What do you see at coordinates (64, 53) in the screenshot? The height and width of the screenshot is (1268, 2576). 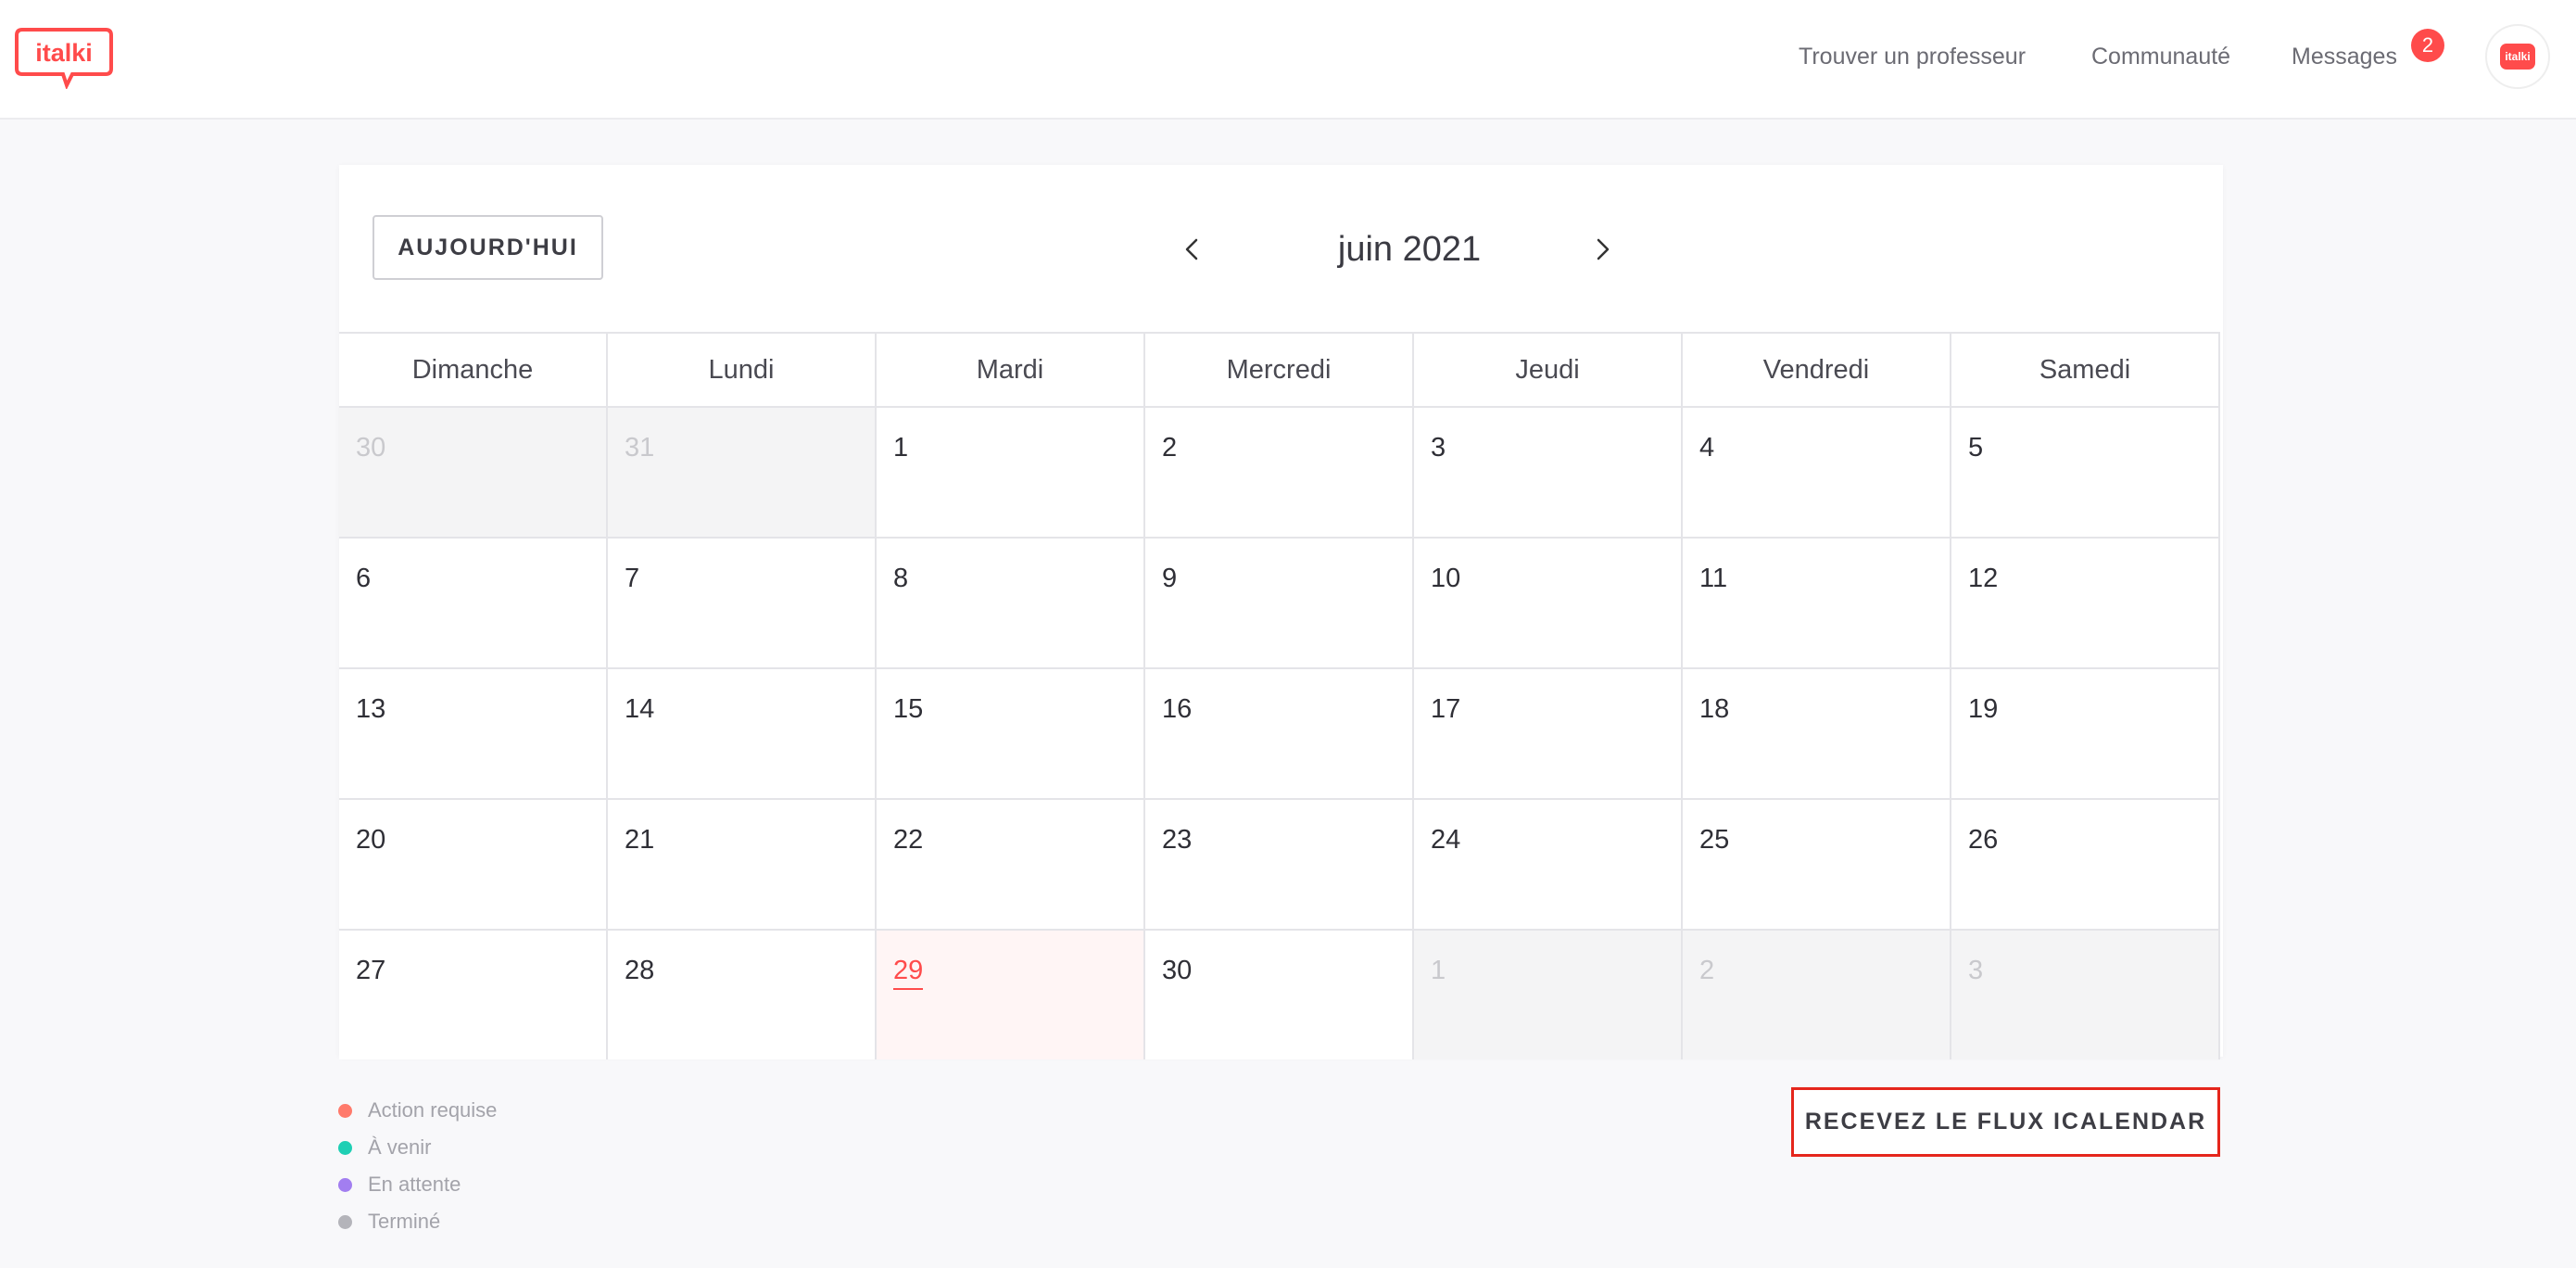 I see `logo-text: italki` at bounding box center [64, 53].